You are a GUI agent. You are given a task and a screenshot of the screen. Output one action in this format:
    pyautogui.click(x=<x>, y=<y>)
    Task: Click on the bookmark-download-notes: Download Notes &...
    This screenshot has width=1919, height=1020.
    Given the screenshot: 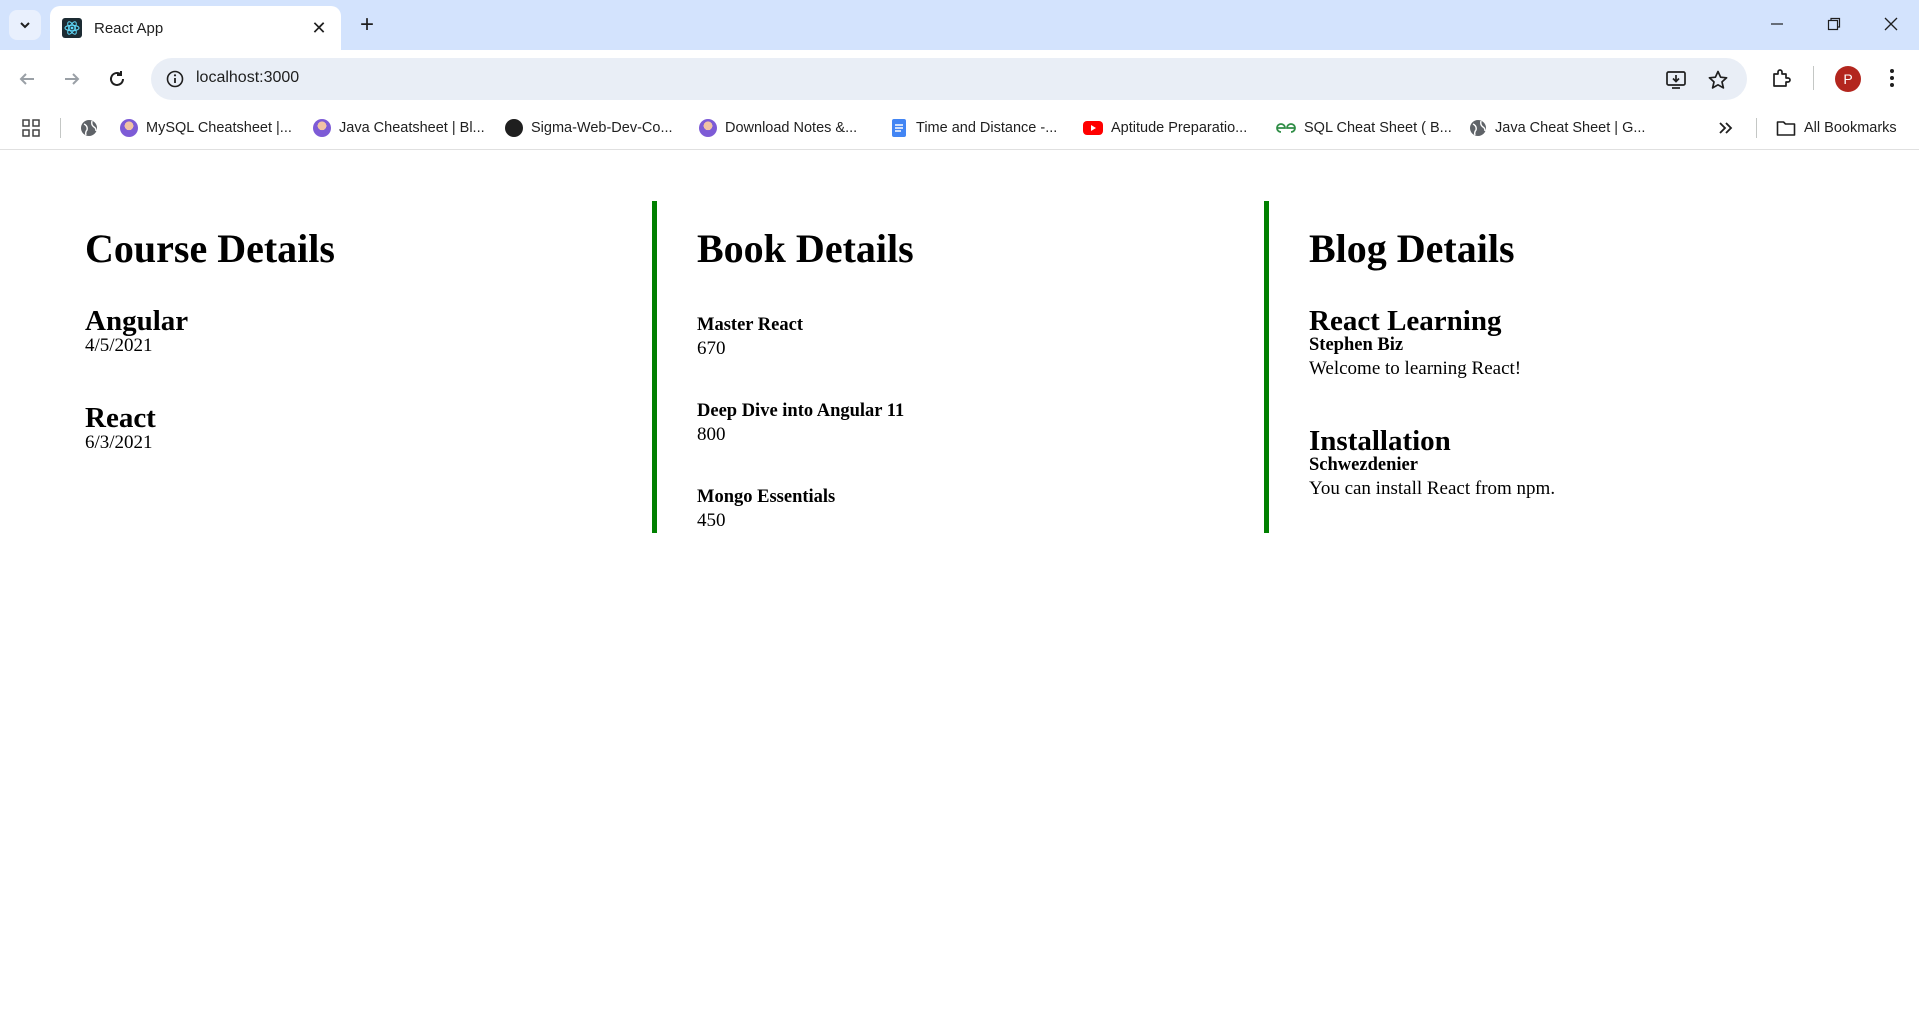 What is the action you would take?
    pyautogui.click(x=778, y=128)
    